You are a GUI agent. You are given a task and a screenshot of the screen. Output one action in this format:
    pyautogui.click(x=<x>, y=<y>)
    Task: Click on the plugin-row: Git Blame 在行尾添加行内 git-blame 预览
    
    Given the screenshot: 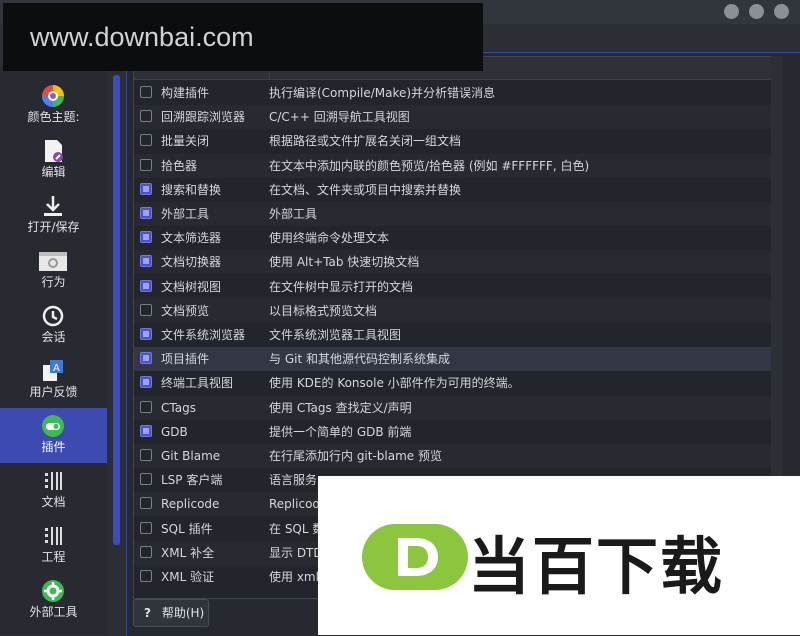 What is the action you would take?
    pyautogui.click(x=452, y=456)
    